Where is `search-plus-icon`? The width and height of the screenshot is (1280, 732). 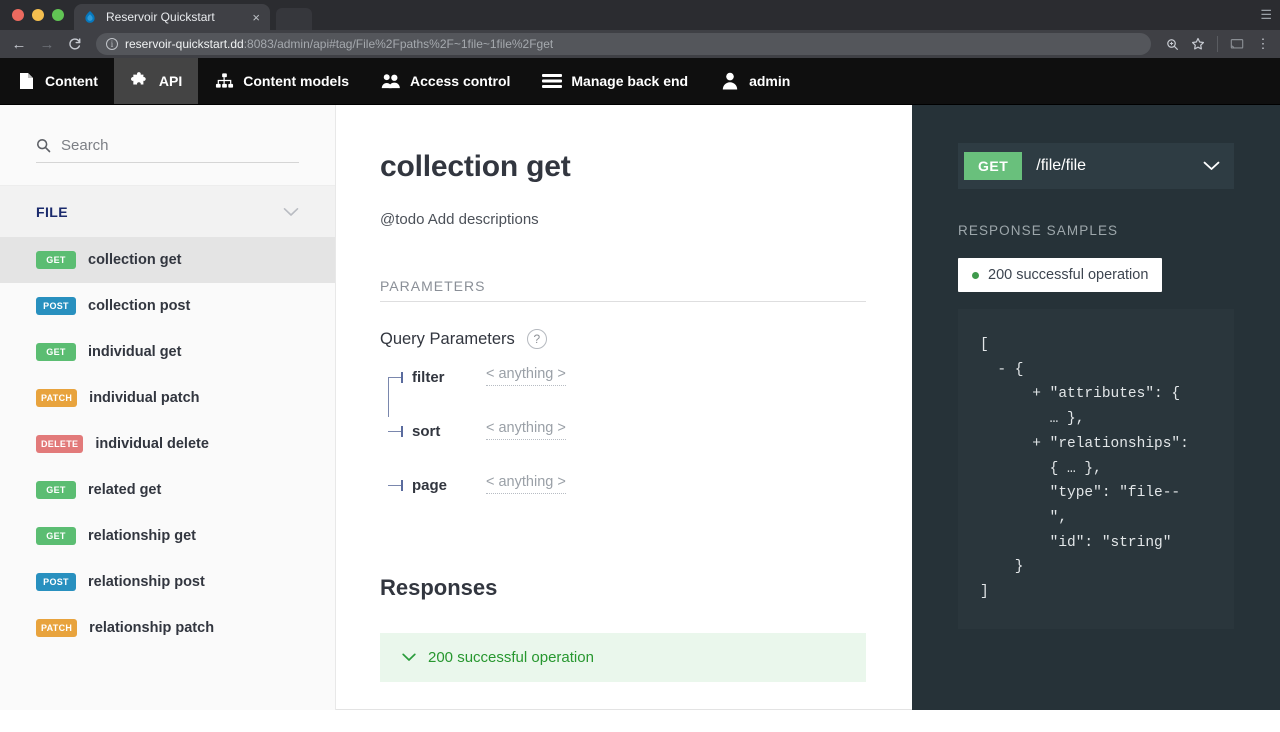 search-plus-icon is located at coordinates (1172, 44).